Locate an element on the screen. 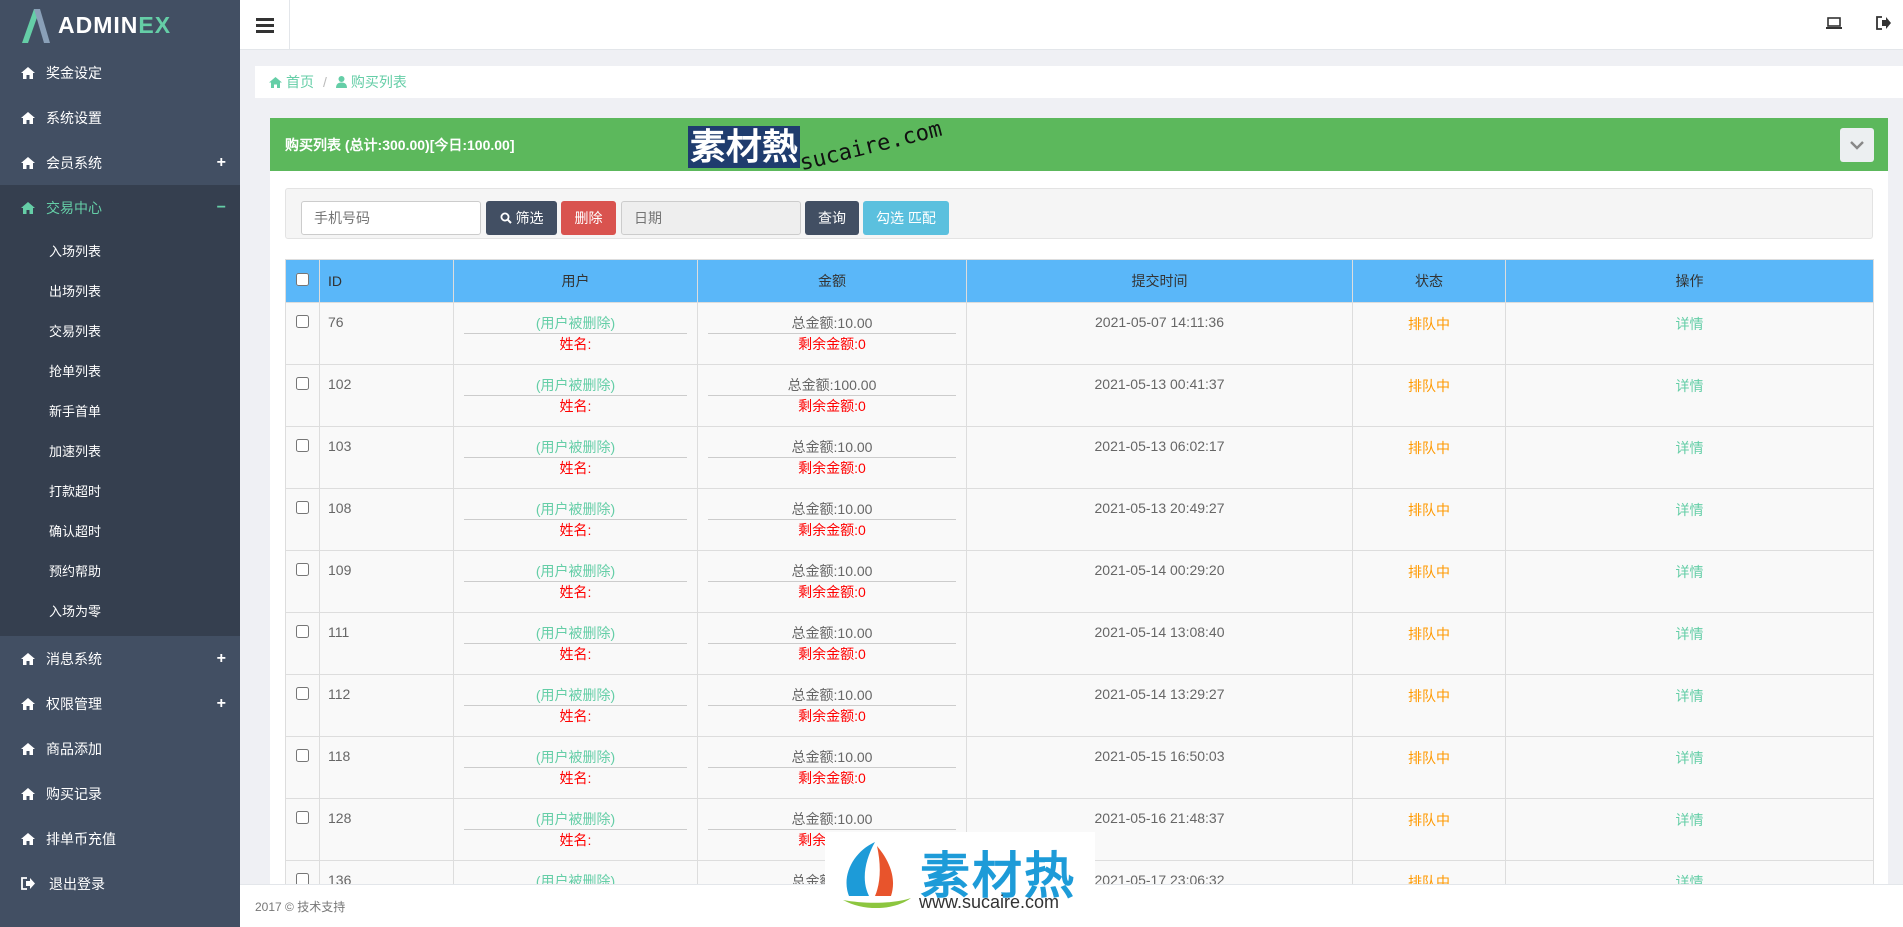 Image resolution: width=1903 pixels, height=927 pixels. sidebar-item: 系统设置 is located at coordinates (120, 117).